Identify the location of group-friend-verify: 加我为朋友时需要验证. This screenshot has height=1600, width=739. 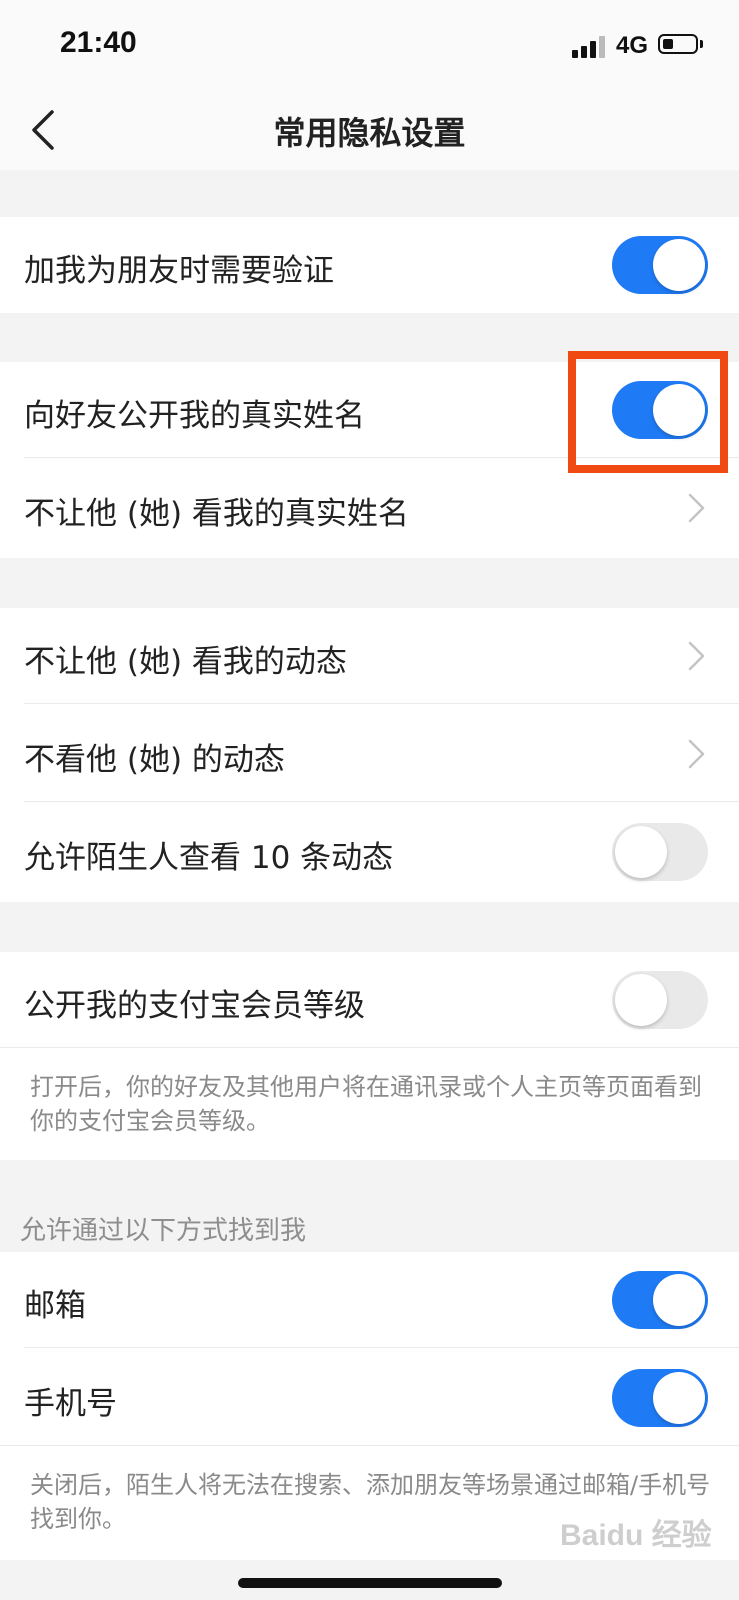
(369, 265).